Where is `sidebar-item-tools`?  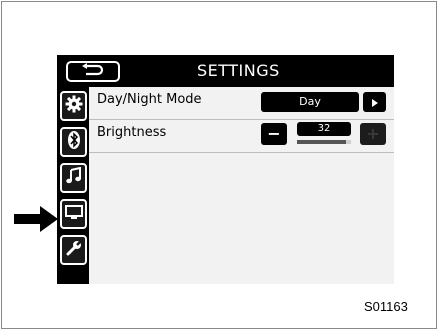
sidebar-item-tools is located at coordinates (73, 250).